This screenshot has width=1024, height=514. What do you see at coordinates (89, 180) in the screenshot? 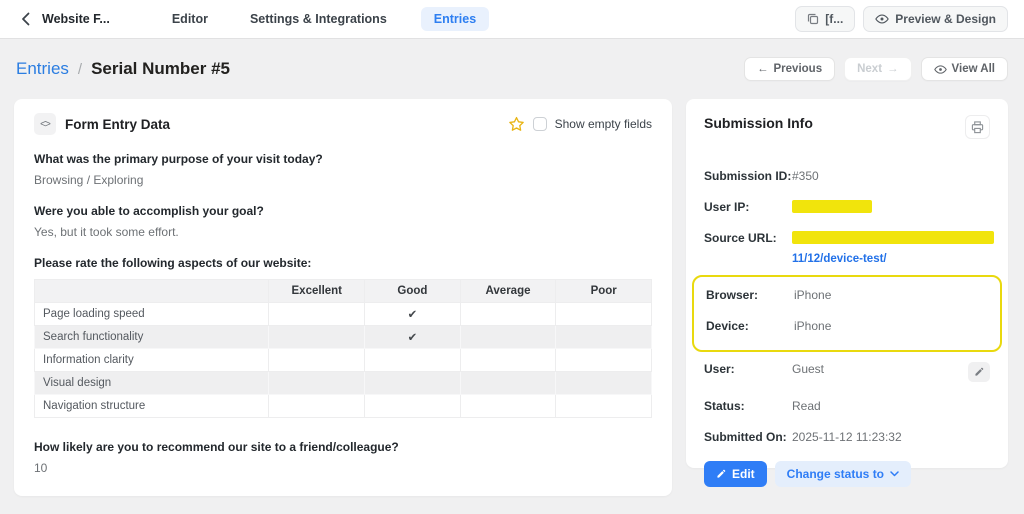
I see `question-answer: Browsing / Exploring` at bounding box center [89, 180].